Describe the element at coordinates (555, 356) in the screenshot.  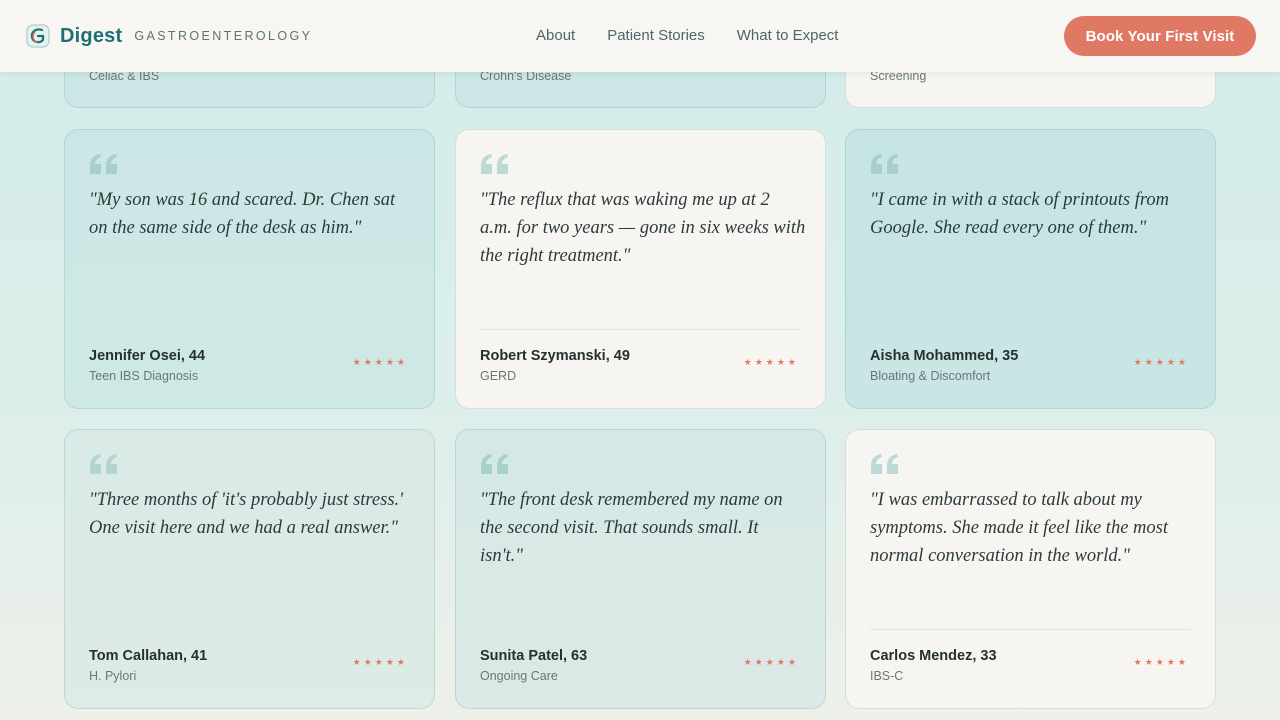
I see `testimonial-author: Robert Szymanski, 49` at that location.